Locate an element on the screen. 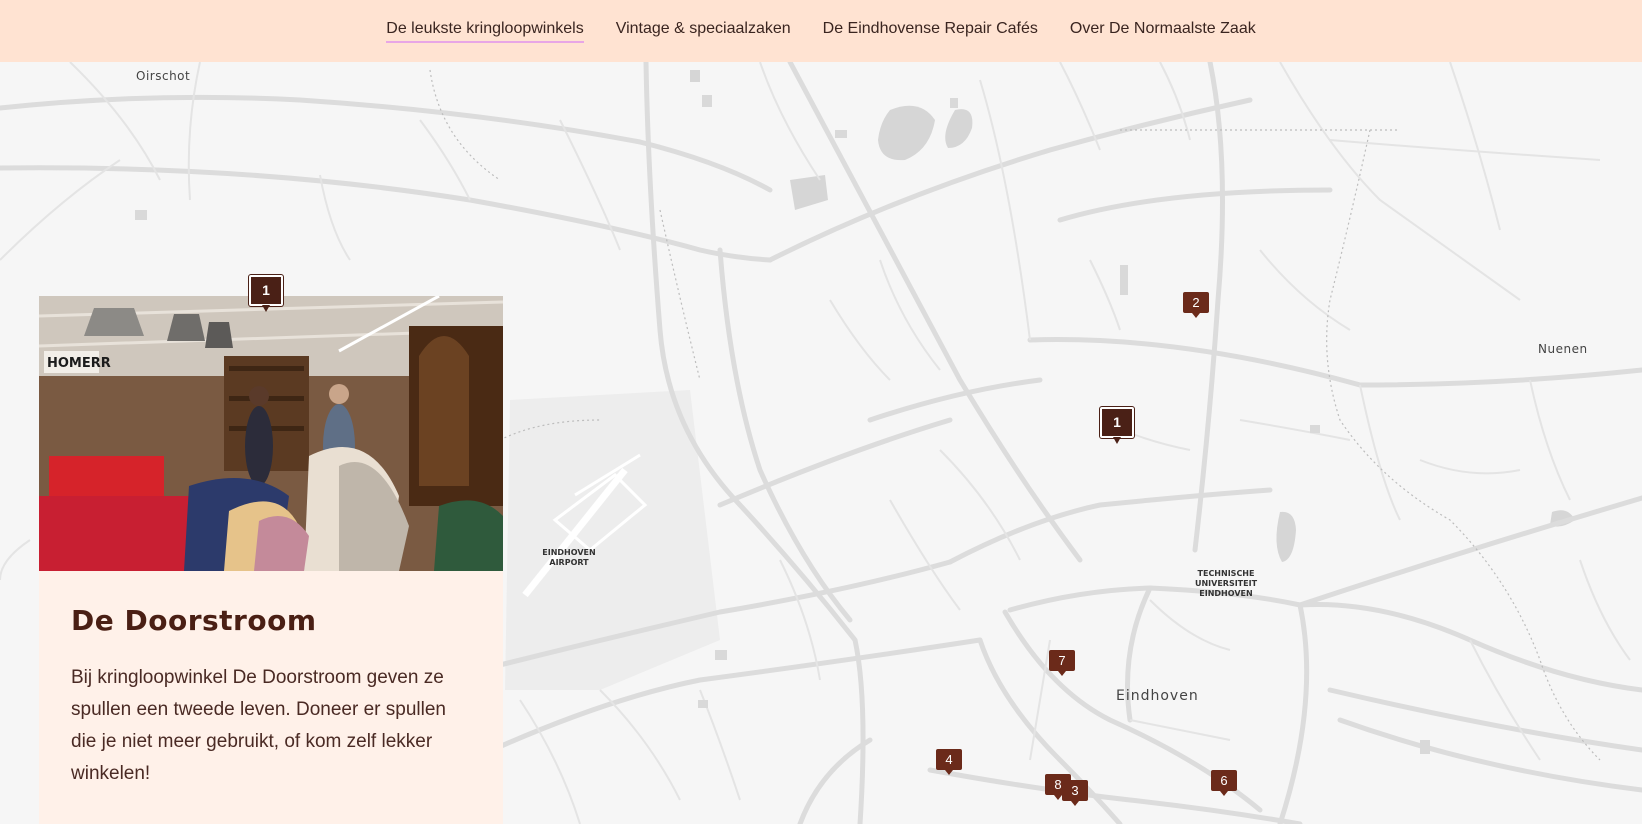 This screenshot has width=1642, height=824. store-photo-illustration: HOMERR is located at coordinates (271, 433).